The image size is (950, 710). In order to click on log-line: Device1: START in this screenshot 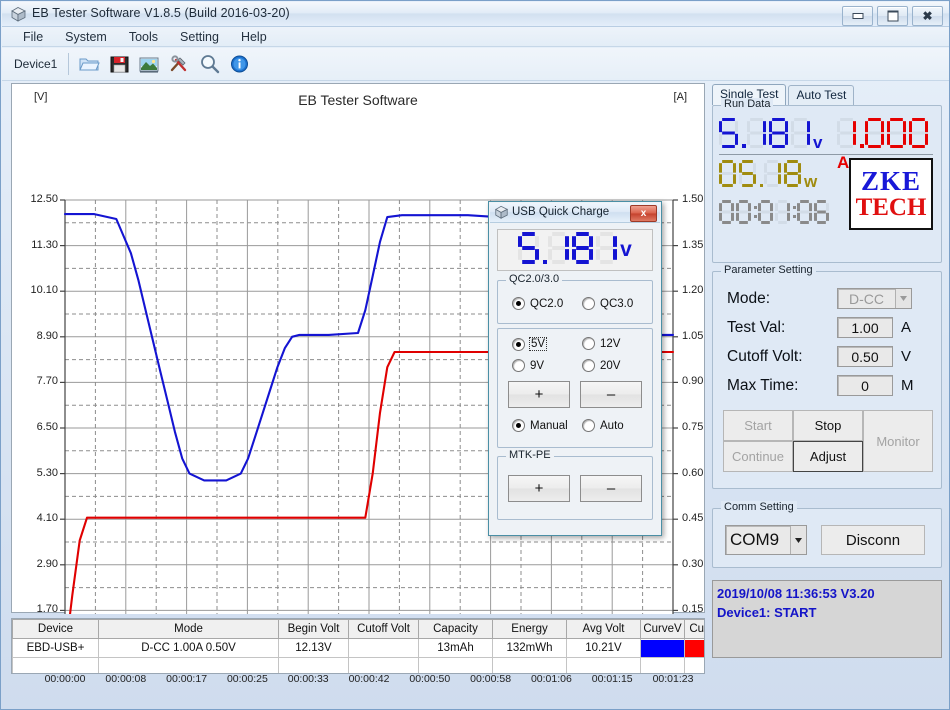, I will do `click(767, 612)`.